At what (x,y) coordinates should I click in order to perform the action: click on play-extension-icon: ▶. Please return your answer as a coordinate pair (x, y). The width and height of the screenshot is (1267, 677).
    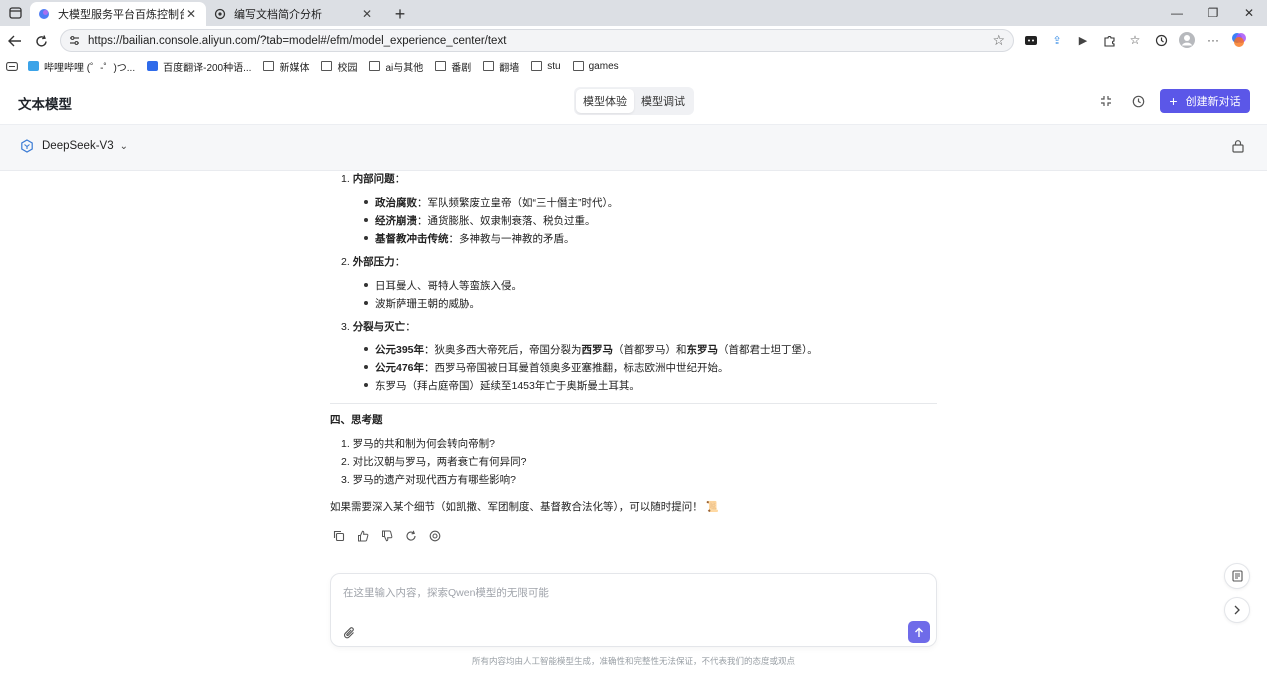
    Looking at the image, I should click on (1083, 40).